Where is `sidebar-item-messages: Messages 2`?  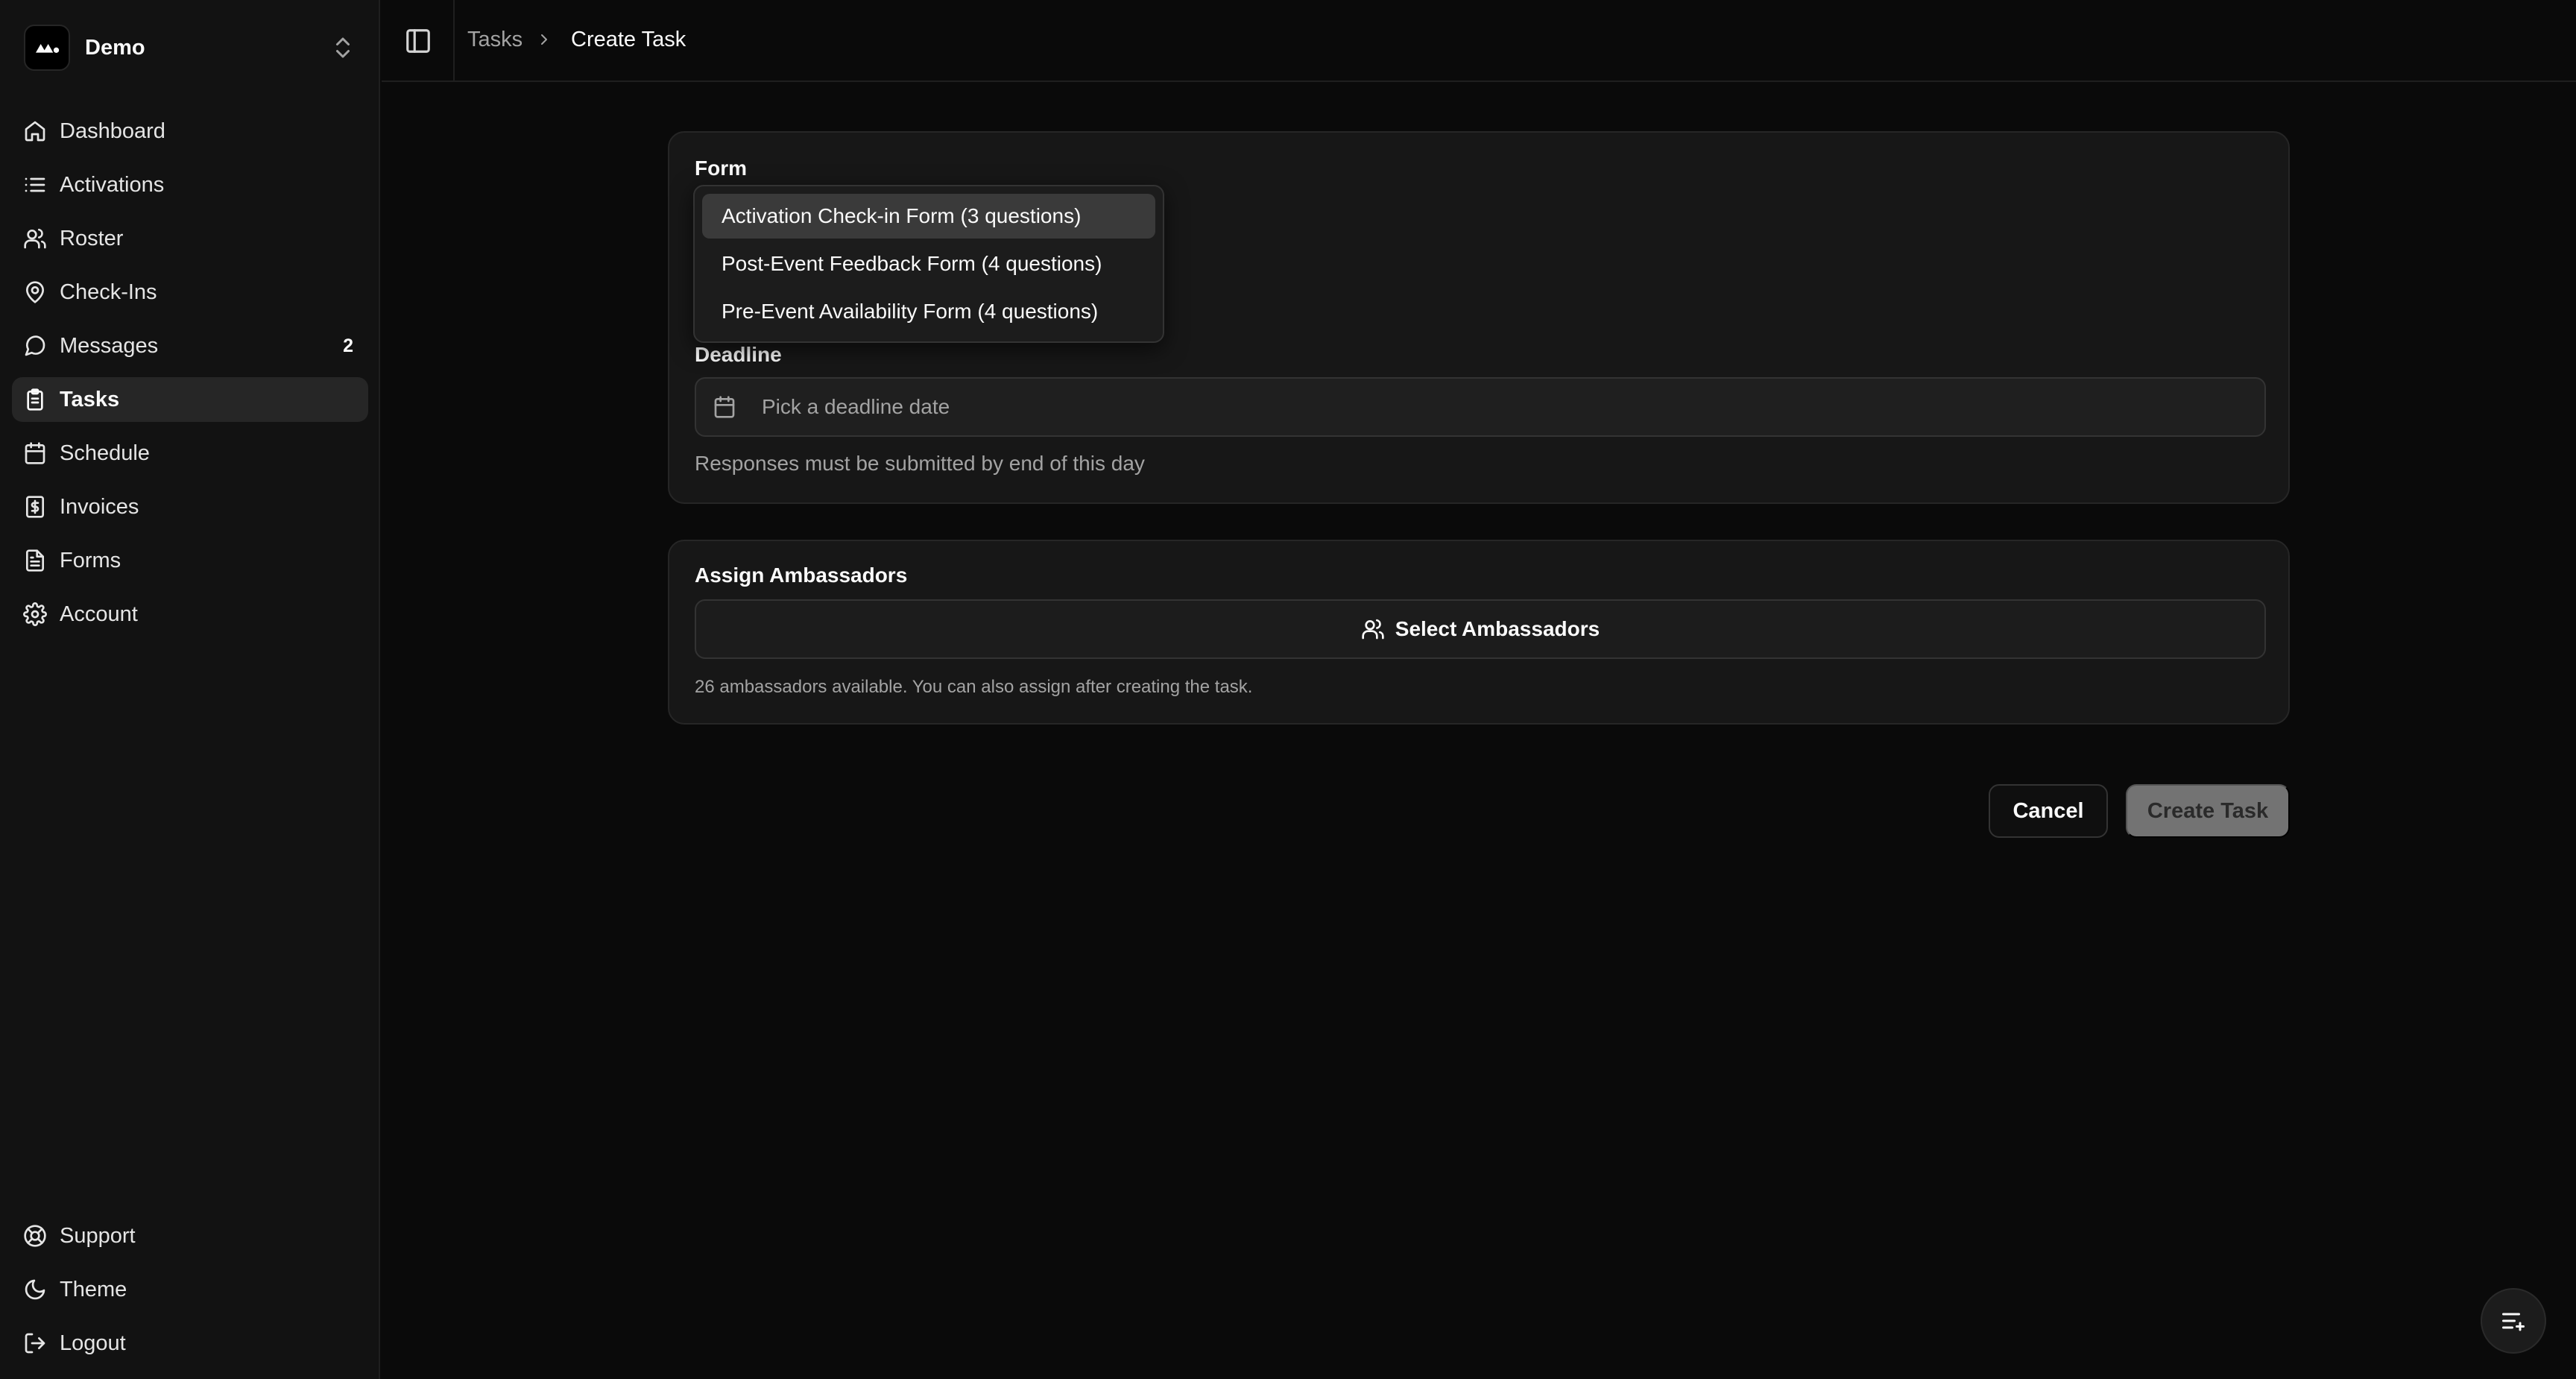
sidebar-item-messages: Messages 2 is located at coordinates (190, 346).